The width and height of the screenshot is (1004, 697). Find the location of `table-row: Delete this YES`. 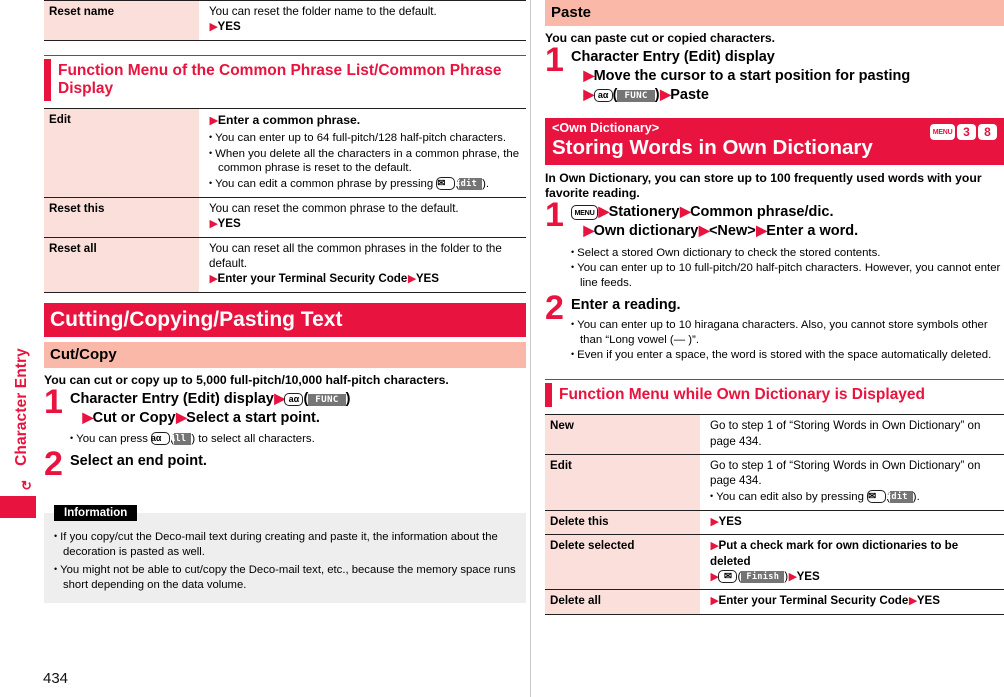

table-row: Delete this YES is located at coordinates (774, 523).